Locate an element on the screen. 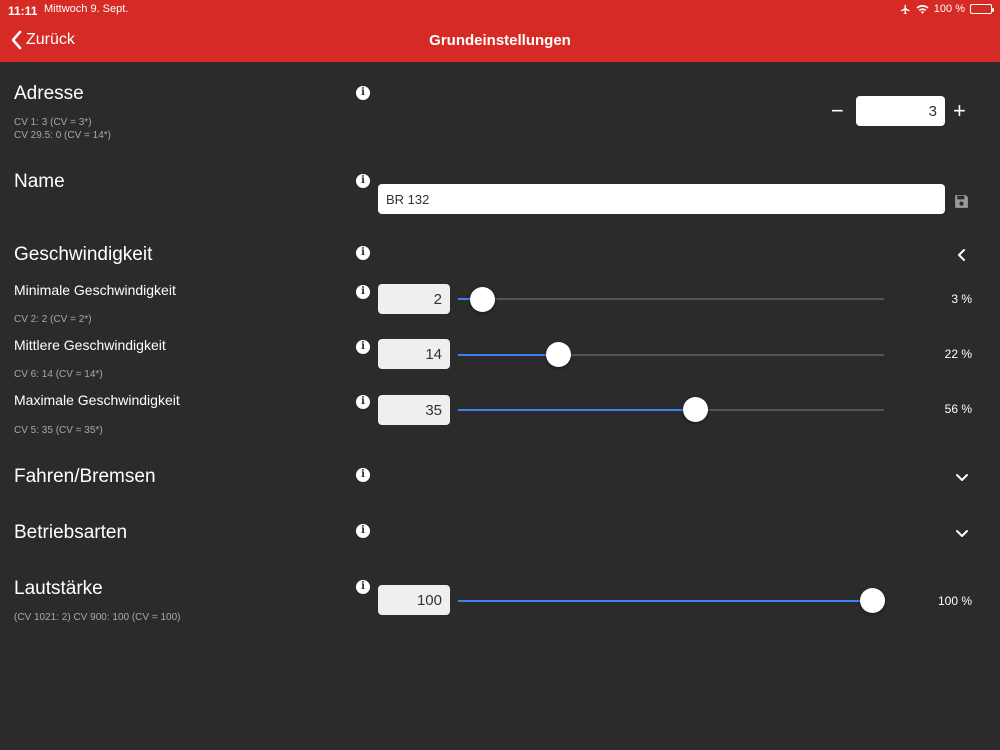 The width and height of the screenshot is (1000, 750). increment-button: + is located at coordinates (959, 111).